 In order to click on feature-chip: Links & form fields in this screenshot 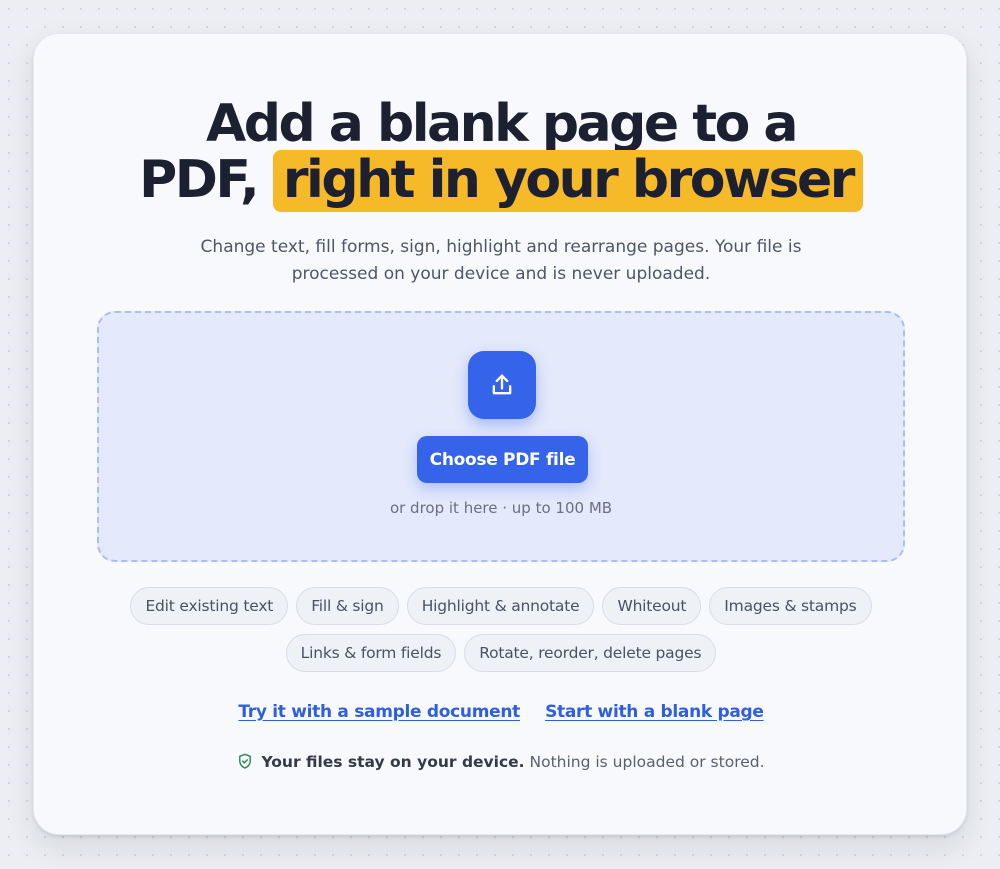, I will do `click(371, 653)`.